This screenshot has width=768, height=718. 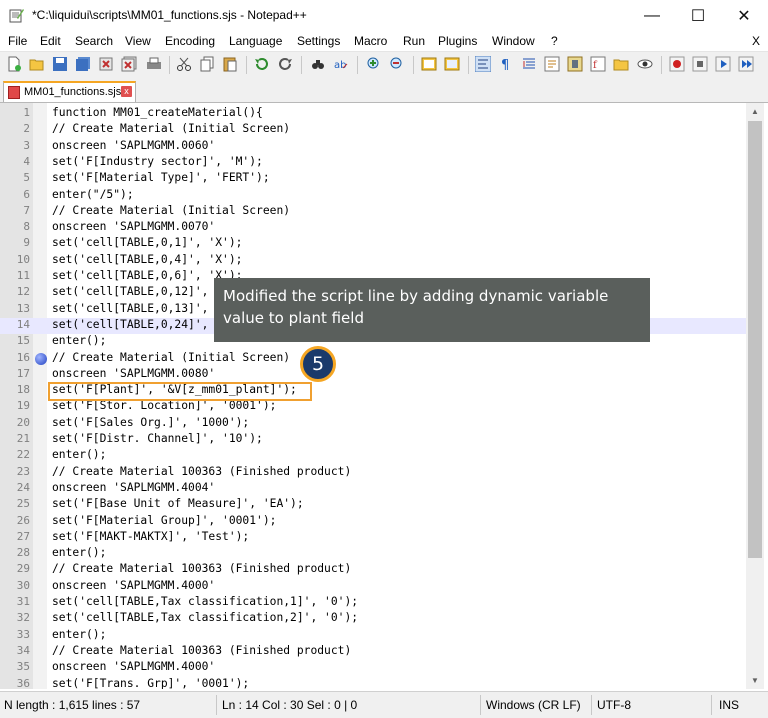 I want to click on menu-run: Run, so click(x=414, y=41).